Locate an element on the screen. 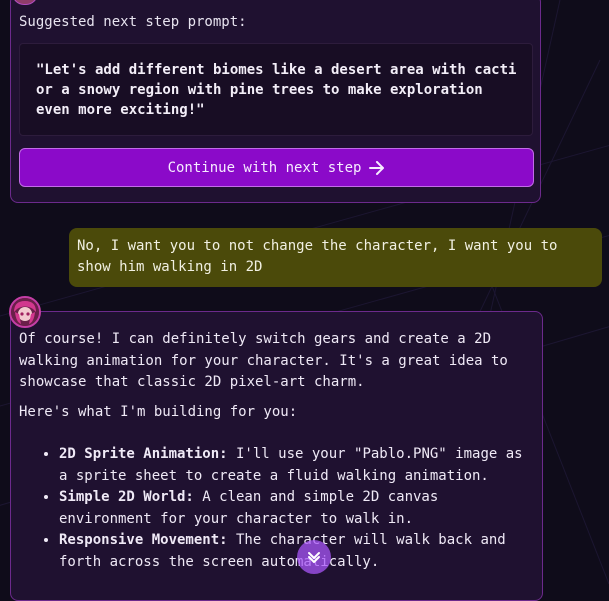 The image size is (609, 601). plan-intro: Here's what I'm building for you: is located at coordinates (158, 412).